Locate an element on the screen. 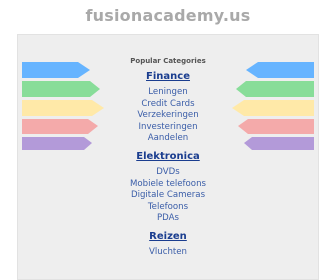  stripe-right-yellow is located at coordinates (273, 108).